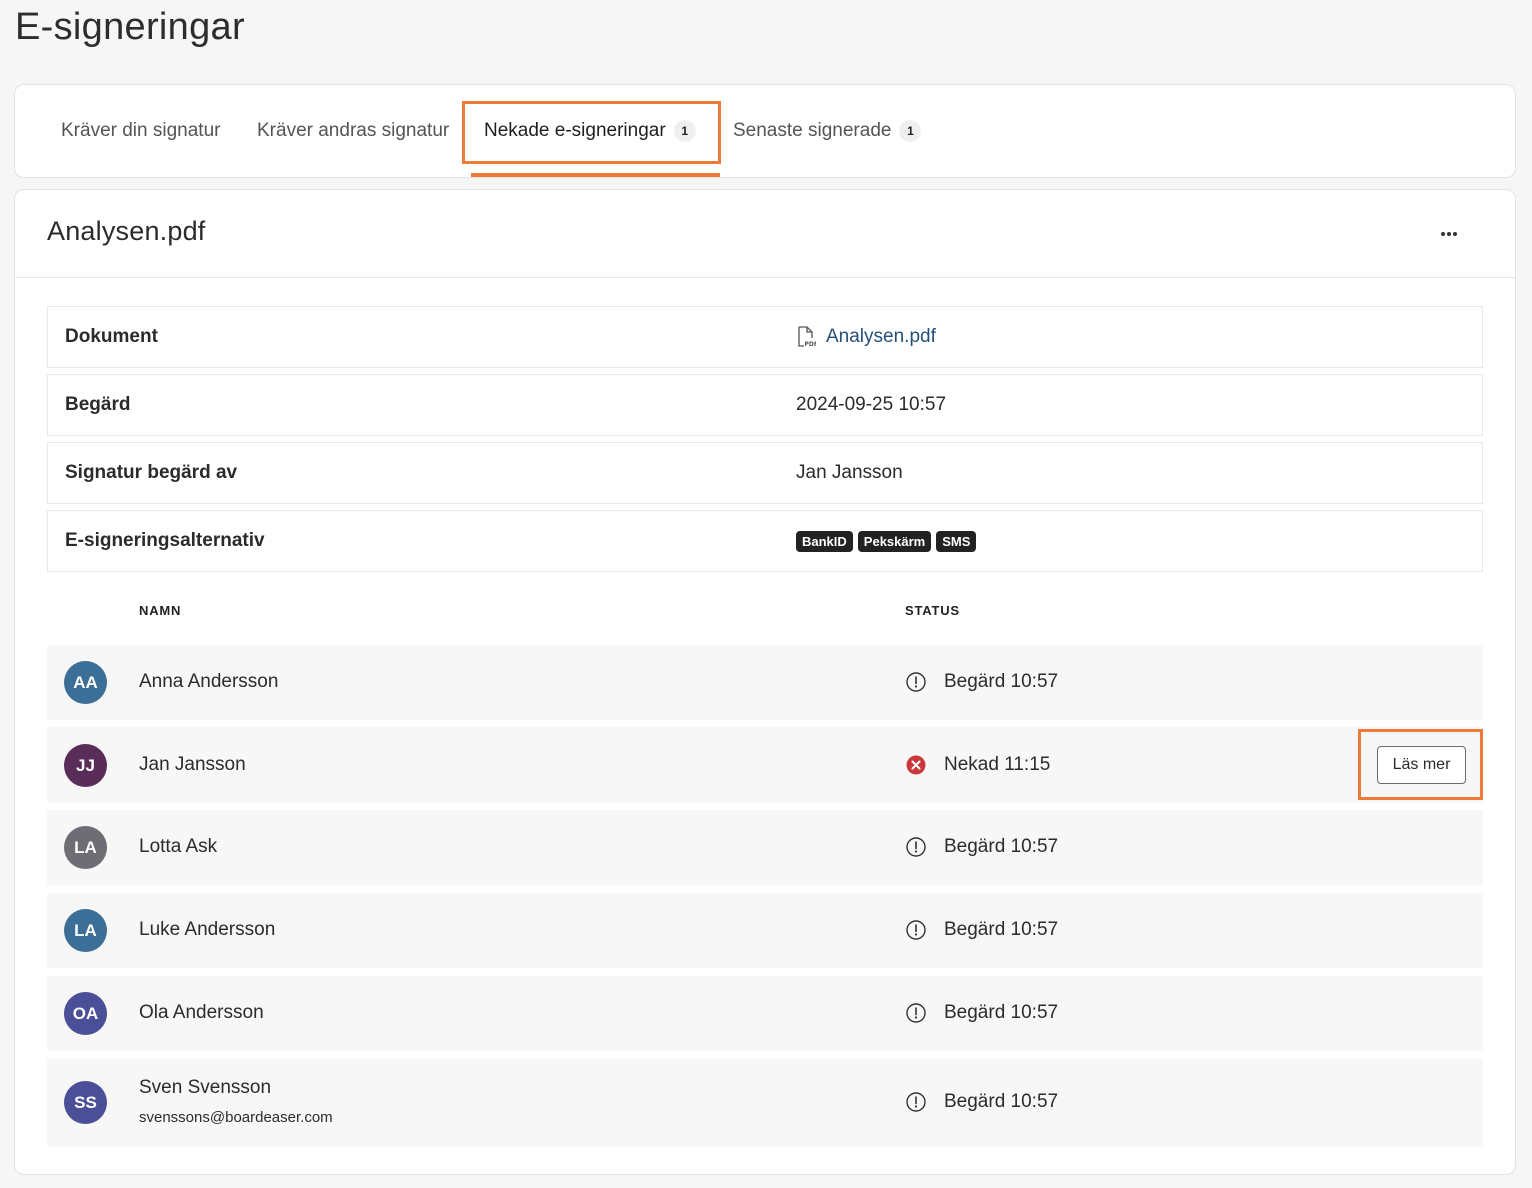  What do you see at coordinates (85, 765) in the screenshot?
I see `avatar: JJ` at bounding box center [85, 765].